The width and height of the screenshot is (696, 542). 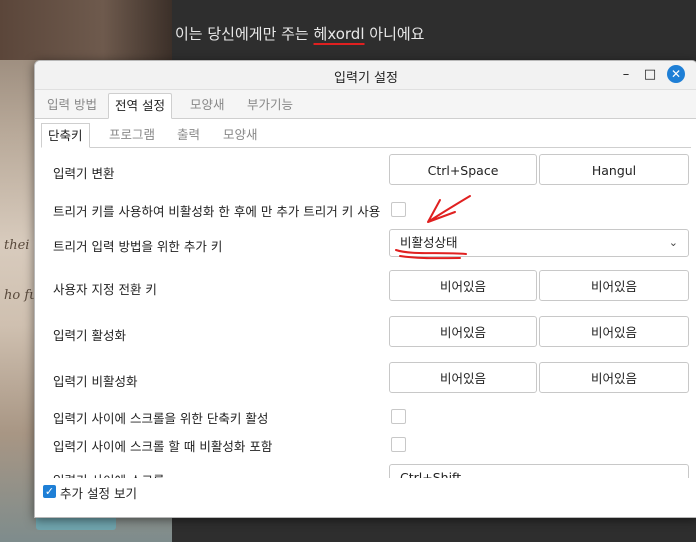 I want to click on show-advanced-label: 추가 설정 보기, so click(x=98, y=493).